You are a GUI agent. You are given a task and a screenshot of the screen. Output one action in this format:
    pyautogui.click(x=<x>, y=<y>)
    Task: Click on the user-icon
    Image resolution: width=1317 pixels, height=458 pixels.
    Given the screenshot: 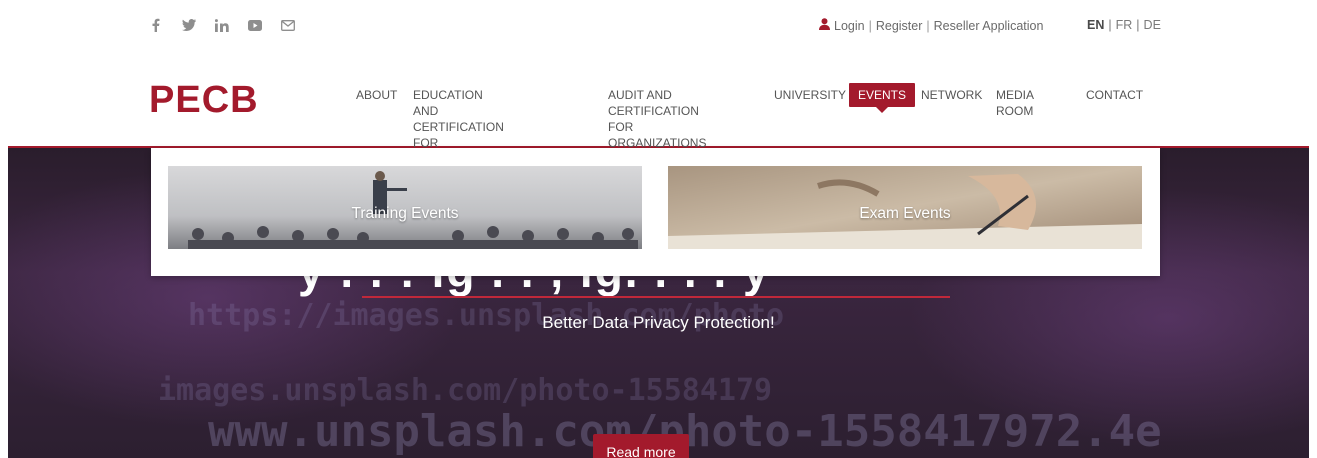 What is the action you would take?
    pyautogui.click(x=824, y=25)
    